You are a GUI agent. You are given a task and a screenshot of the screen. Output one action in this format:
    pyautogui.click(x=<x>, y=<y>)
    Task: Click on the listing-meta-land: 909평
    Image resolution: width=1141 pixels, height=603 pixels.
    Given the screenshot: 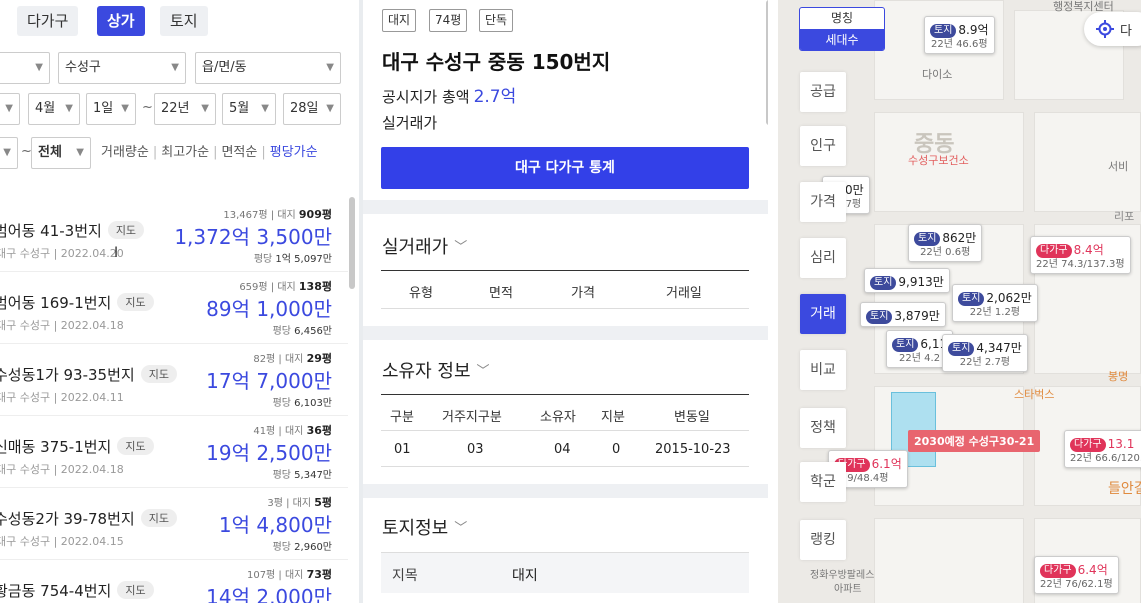 What is the action you would take?
    pyautogui.click(x=315, y=214)
    